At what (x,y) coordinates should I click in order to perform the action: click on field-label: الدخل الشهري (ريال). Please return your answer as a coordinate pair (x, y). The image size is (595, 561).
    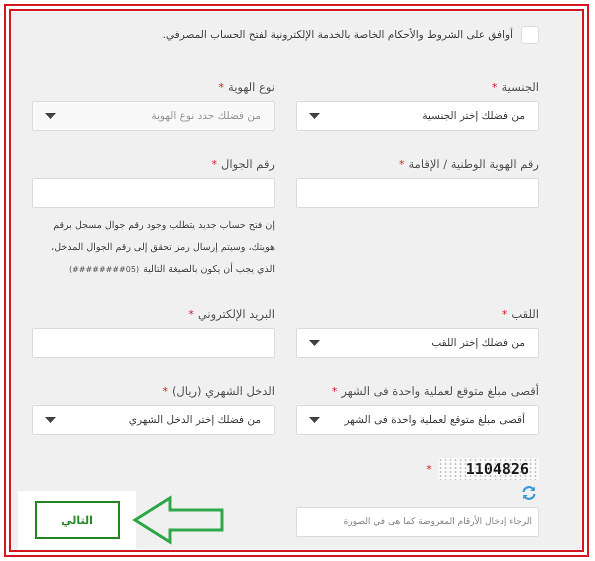
    Looking at the image, I should click on (223, 391).